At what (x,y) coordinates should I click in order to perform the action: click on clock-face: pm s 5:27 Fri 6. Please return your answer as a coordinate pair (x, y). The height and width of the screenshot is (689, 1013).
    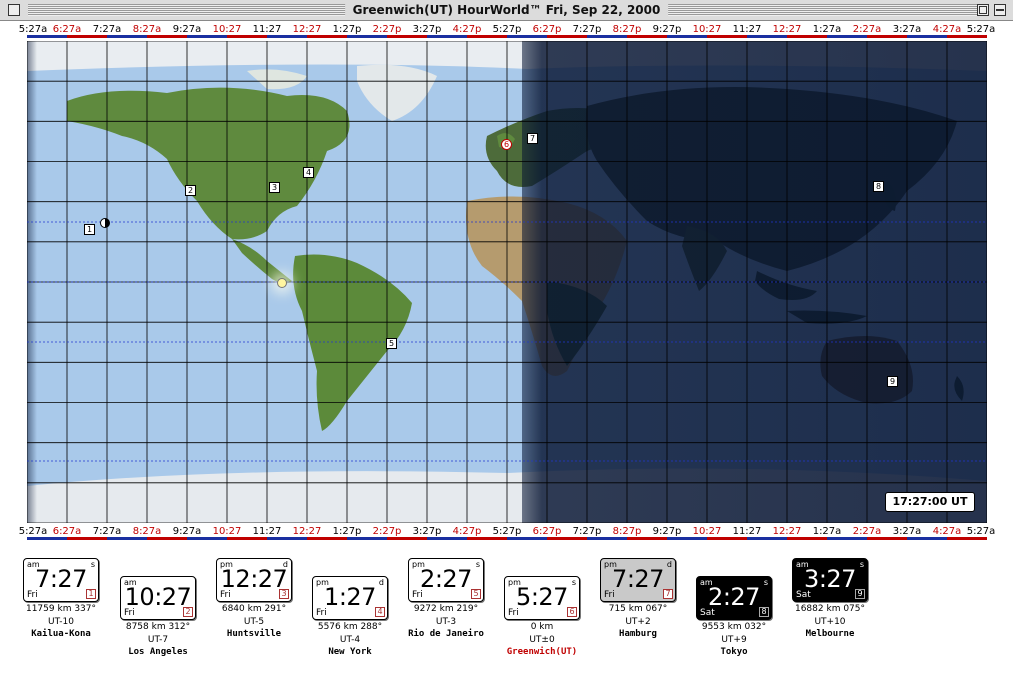
    Looking at the image, I should click on (542, 598).